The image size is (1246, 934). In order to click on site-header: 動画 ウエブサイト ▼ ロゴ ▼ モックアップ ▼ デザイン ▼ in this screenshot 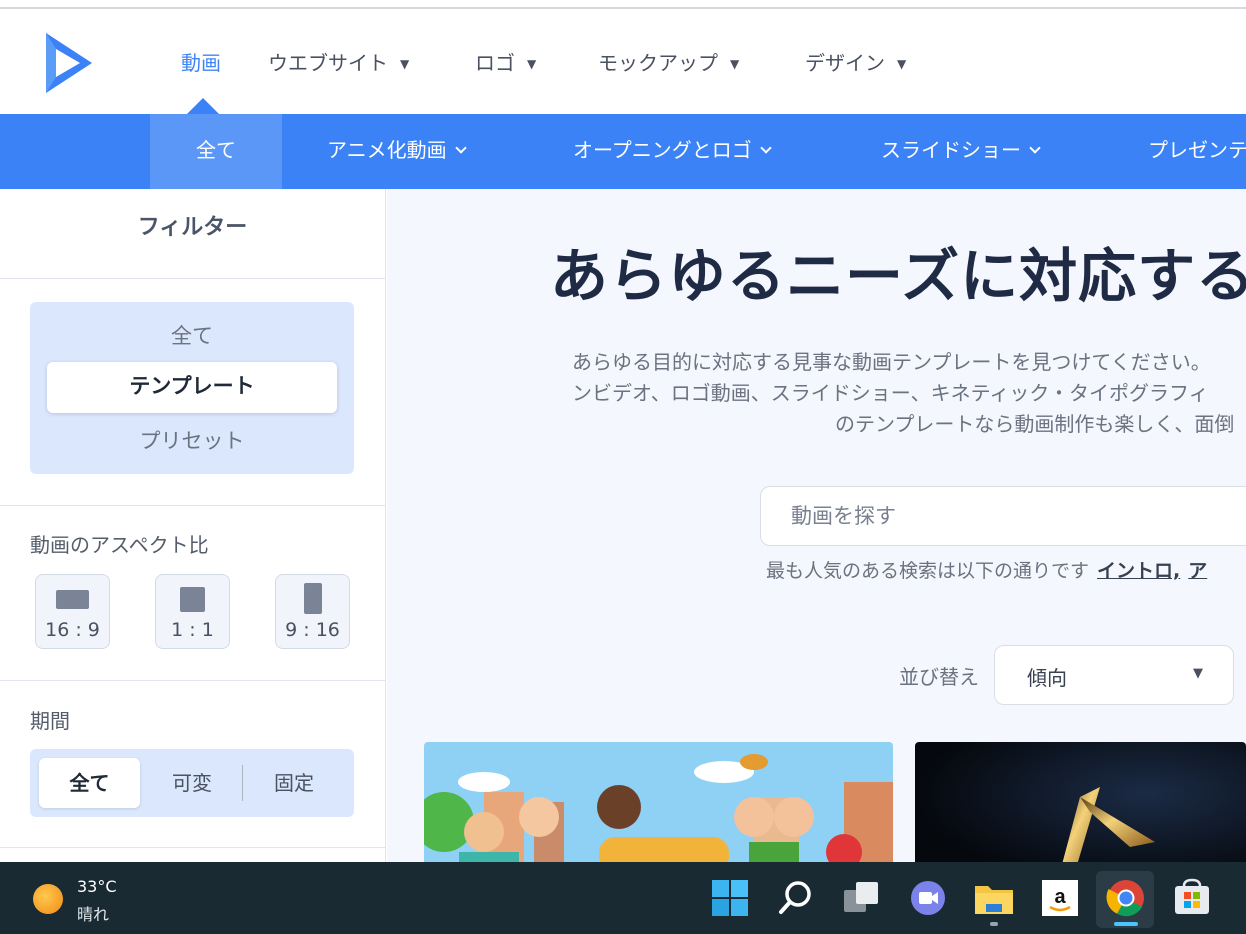, I will do `click(623, 61)`.